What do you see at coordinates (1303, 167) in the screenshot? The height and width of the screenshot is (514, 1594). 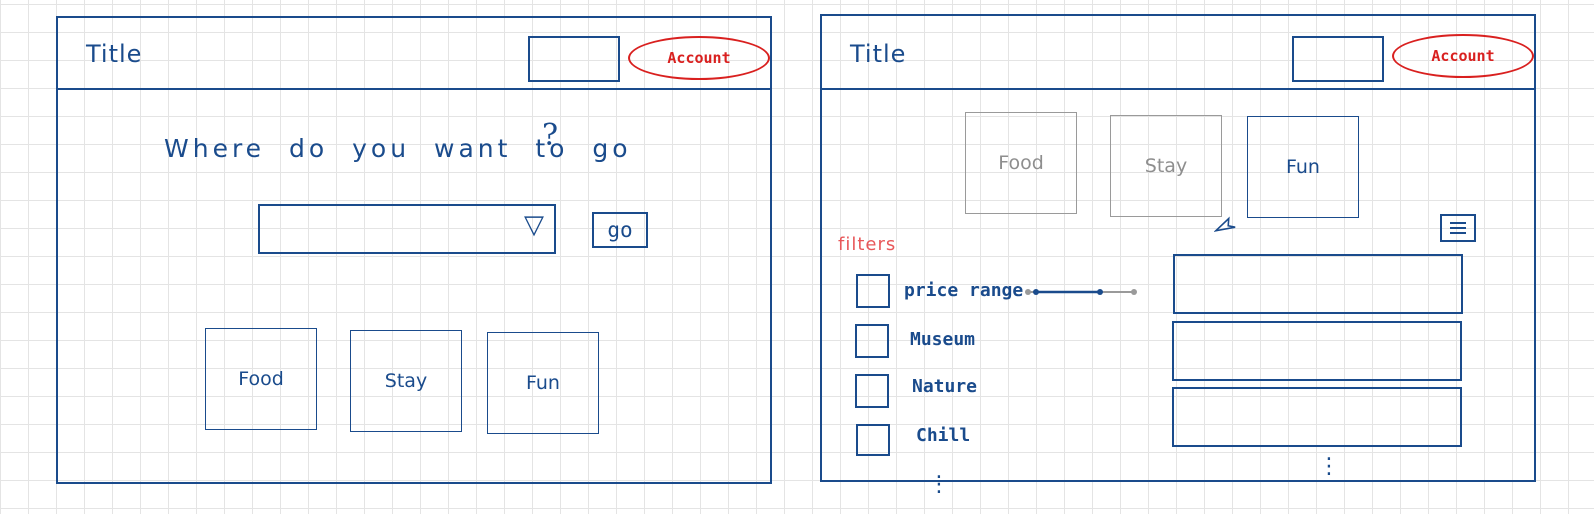 I see `results-category-fun-card: Fun` at bounding box center [1303, 167].